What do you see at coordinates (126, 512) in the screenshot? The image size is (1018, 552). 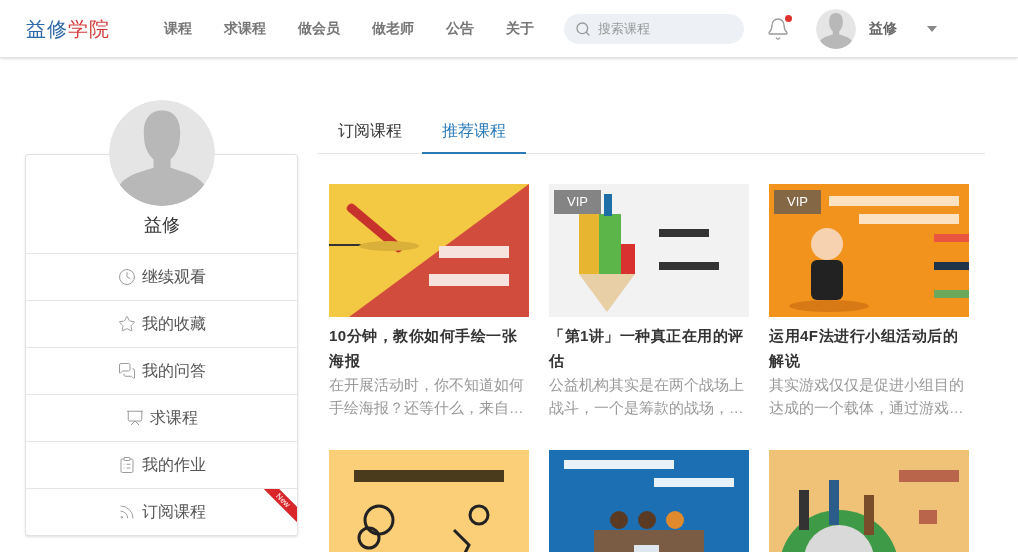 I see `rss-icon` at bounding box center [126, 512].